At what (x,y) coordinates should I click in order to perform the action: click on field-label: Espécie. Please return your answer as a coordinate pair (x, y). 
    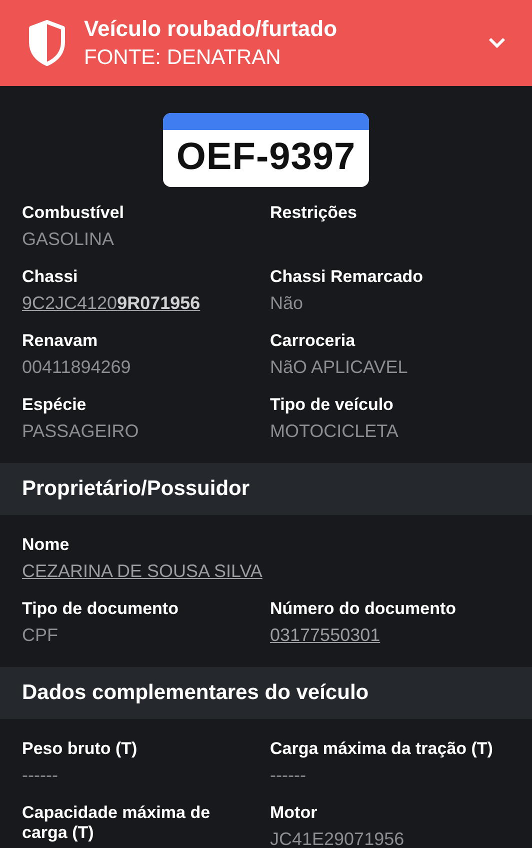
    Looking at the image, I should click on (55, 405).